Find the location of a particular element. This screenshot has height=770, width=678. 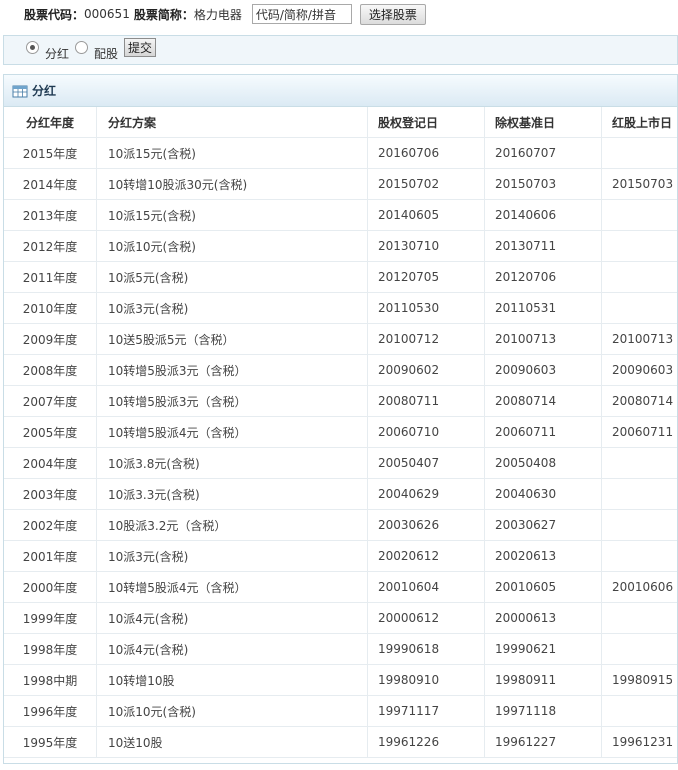

cell-listing-date: 20090603 is located at coordinates (639, 370).